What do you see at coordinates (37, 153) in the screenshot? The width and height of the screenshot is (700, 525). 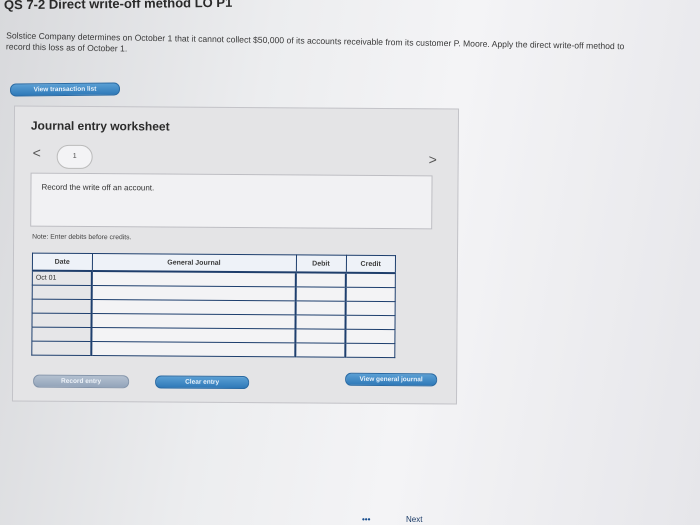 I see `chevron-left-icon: <` at bounding box center [37, 153].